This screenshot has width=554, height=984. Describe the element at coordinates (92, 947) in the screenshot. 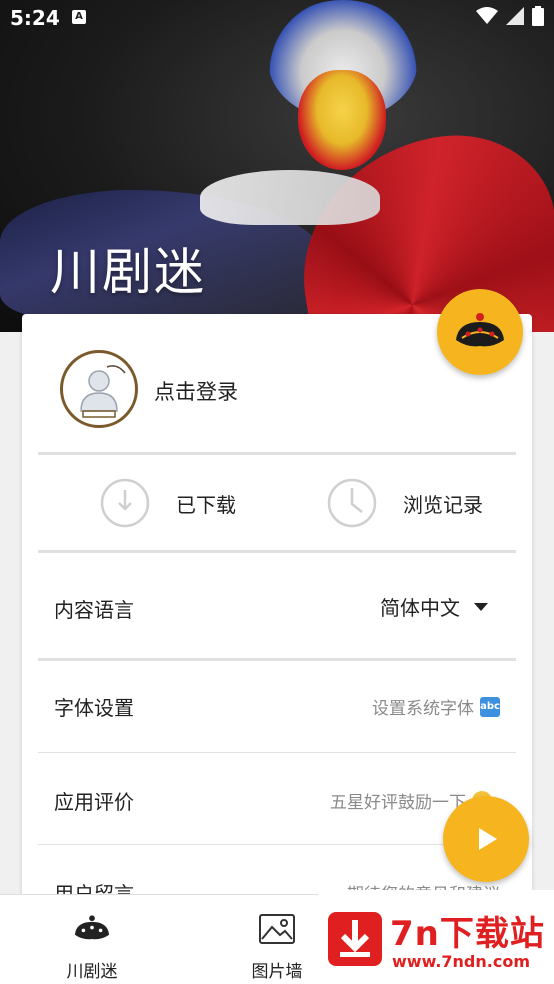

I see `nav-item-home: 川剧迷` at that location.